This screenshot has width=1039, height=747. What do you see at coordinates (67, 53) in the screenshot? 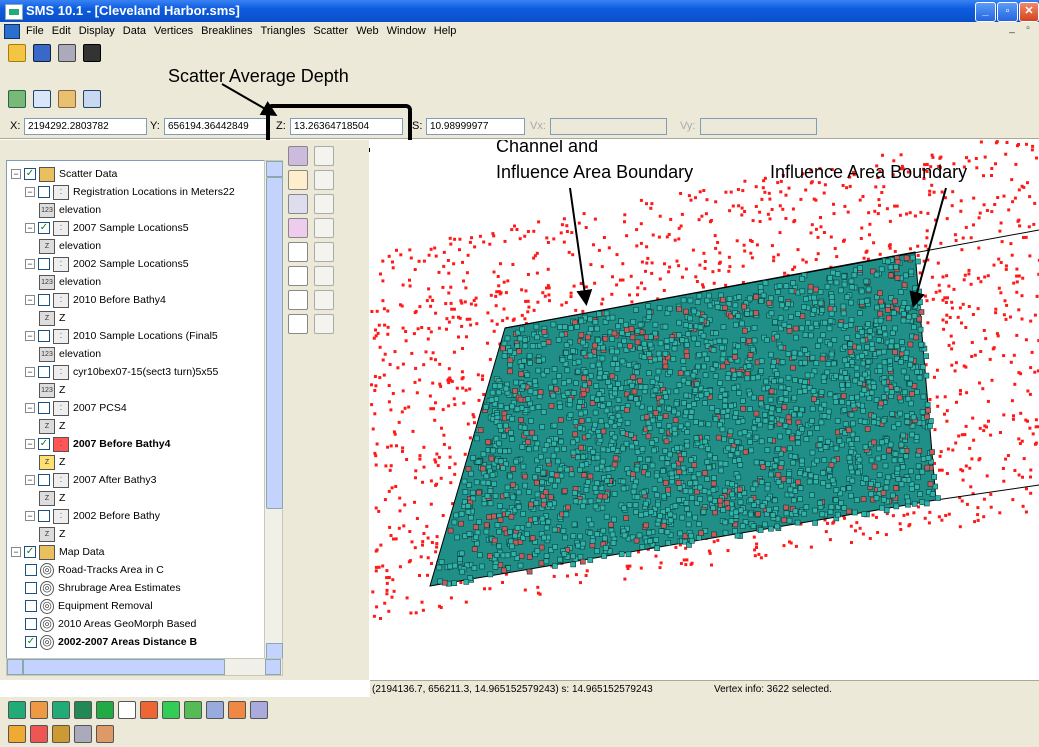
I see `print-icon` at bounding box center [67, 53].